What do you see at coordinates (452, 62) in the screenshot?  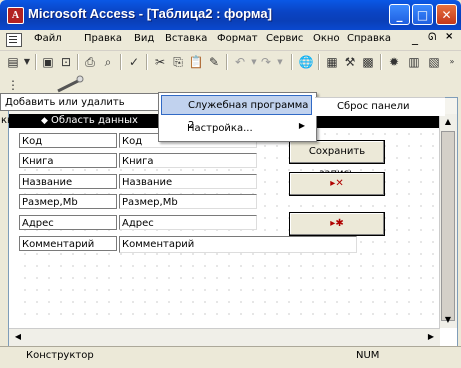 I see `toolbar-options-icon: »` at bounding box center [452, 62].